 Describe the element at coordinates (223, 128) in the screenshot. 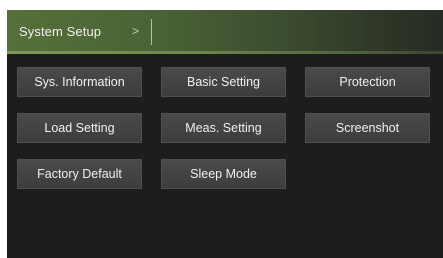

I see `meas-setting-button: Meas. Setting` at that location.